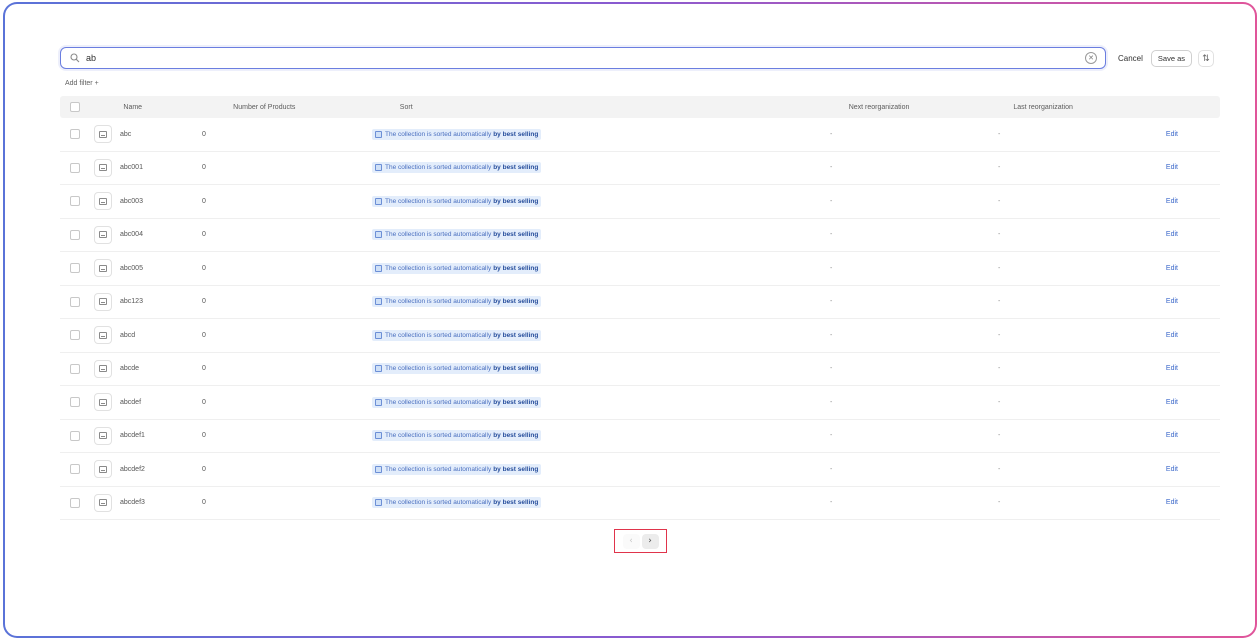 The width and height of the screenshot is (1260, 638). What do you see at coordinates (159, 234) in the screenshot?
I see `collection-name: abc004` at bounding box center [159, 234].